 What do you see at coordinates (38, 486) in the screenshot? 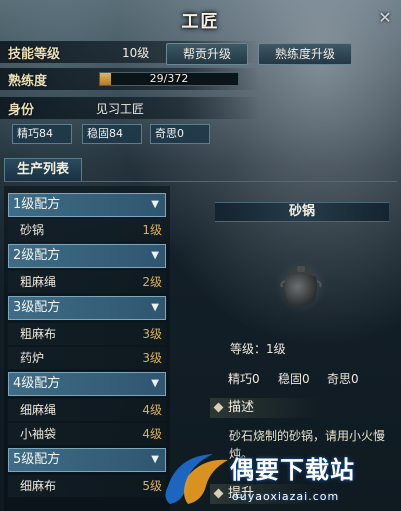
I see `recipe-item-name: 细麻布` at bounding box center [38, 486].